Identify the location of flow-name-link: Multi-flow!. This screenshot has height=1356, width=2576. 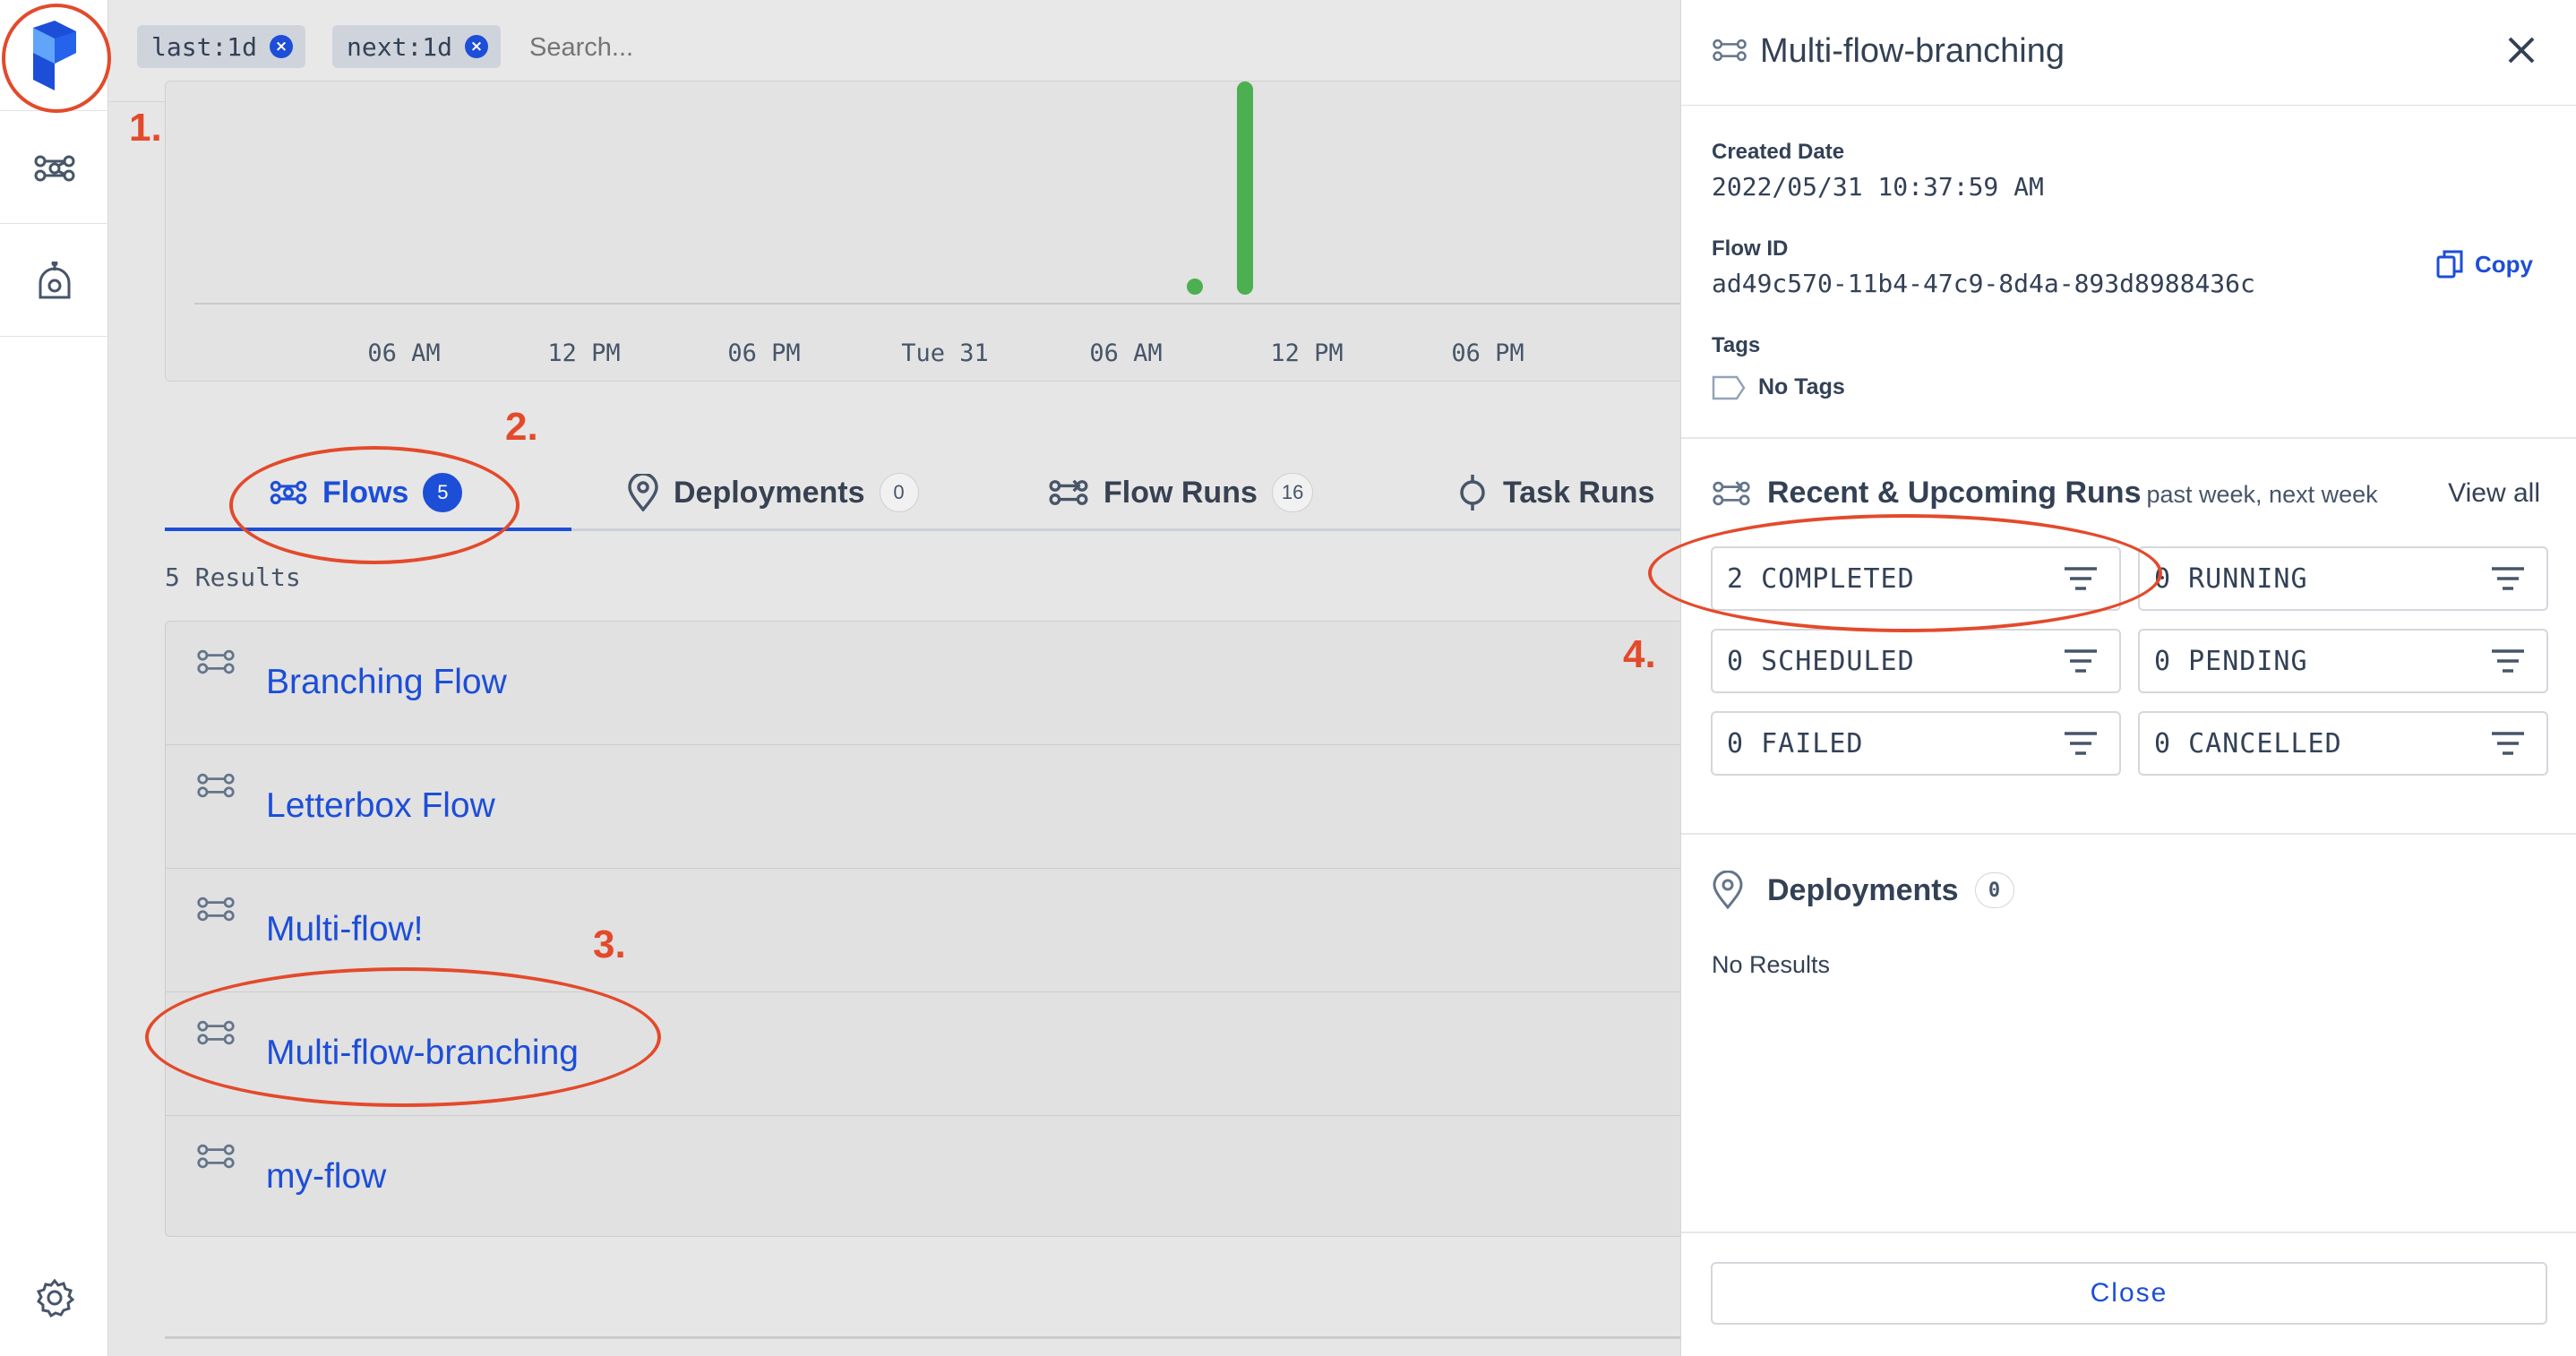
(345, 929).